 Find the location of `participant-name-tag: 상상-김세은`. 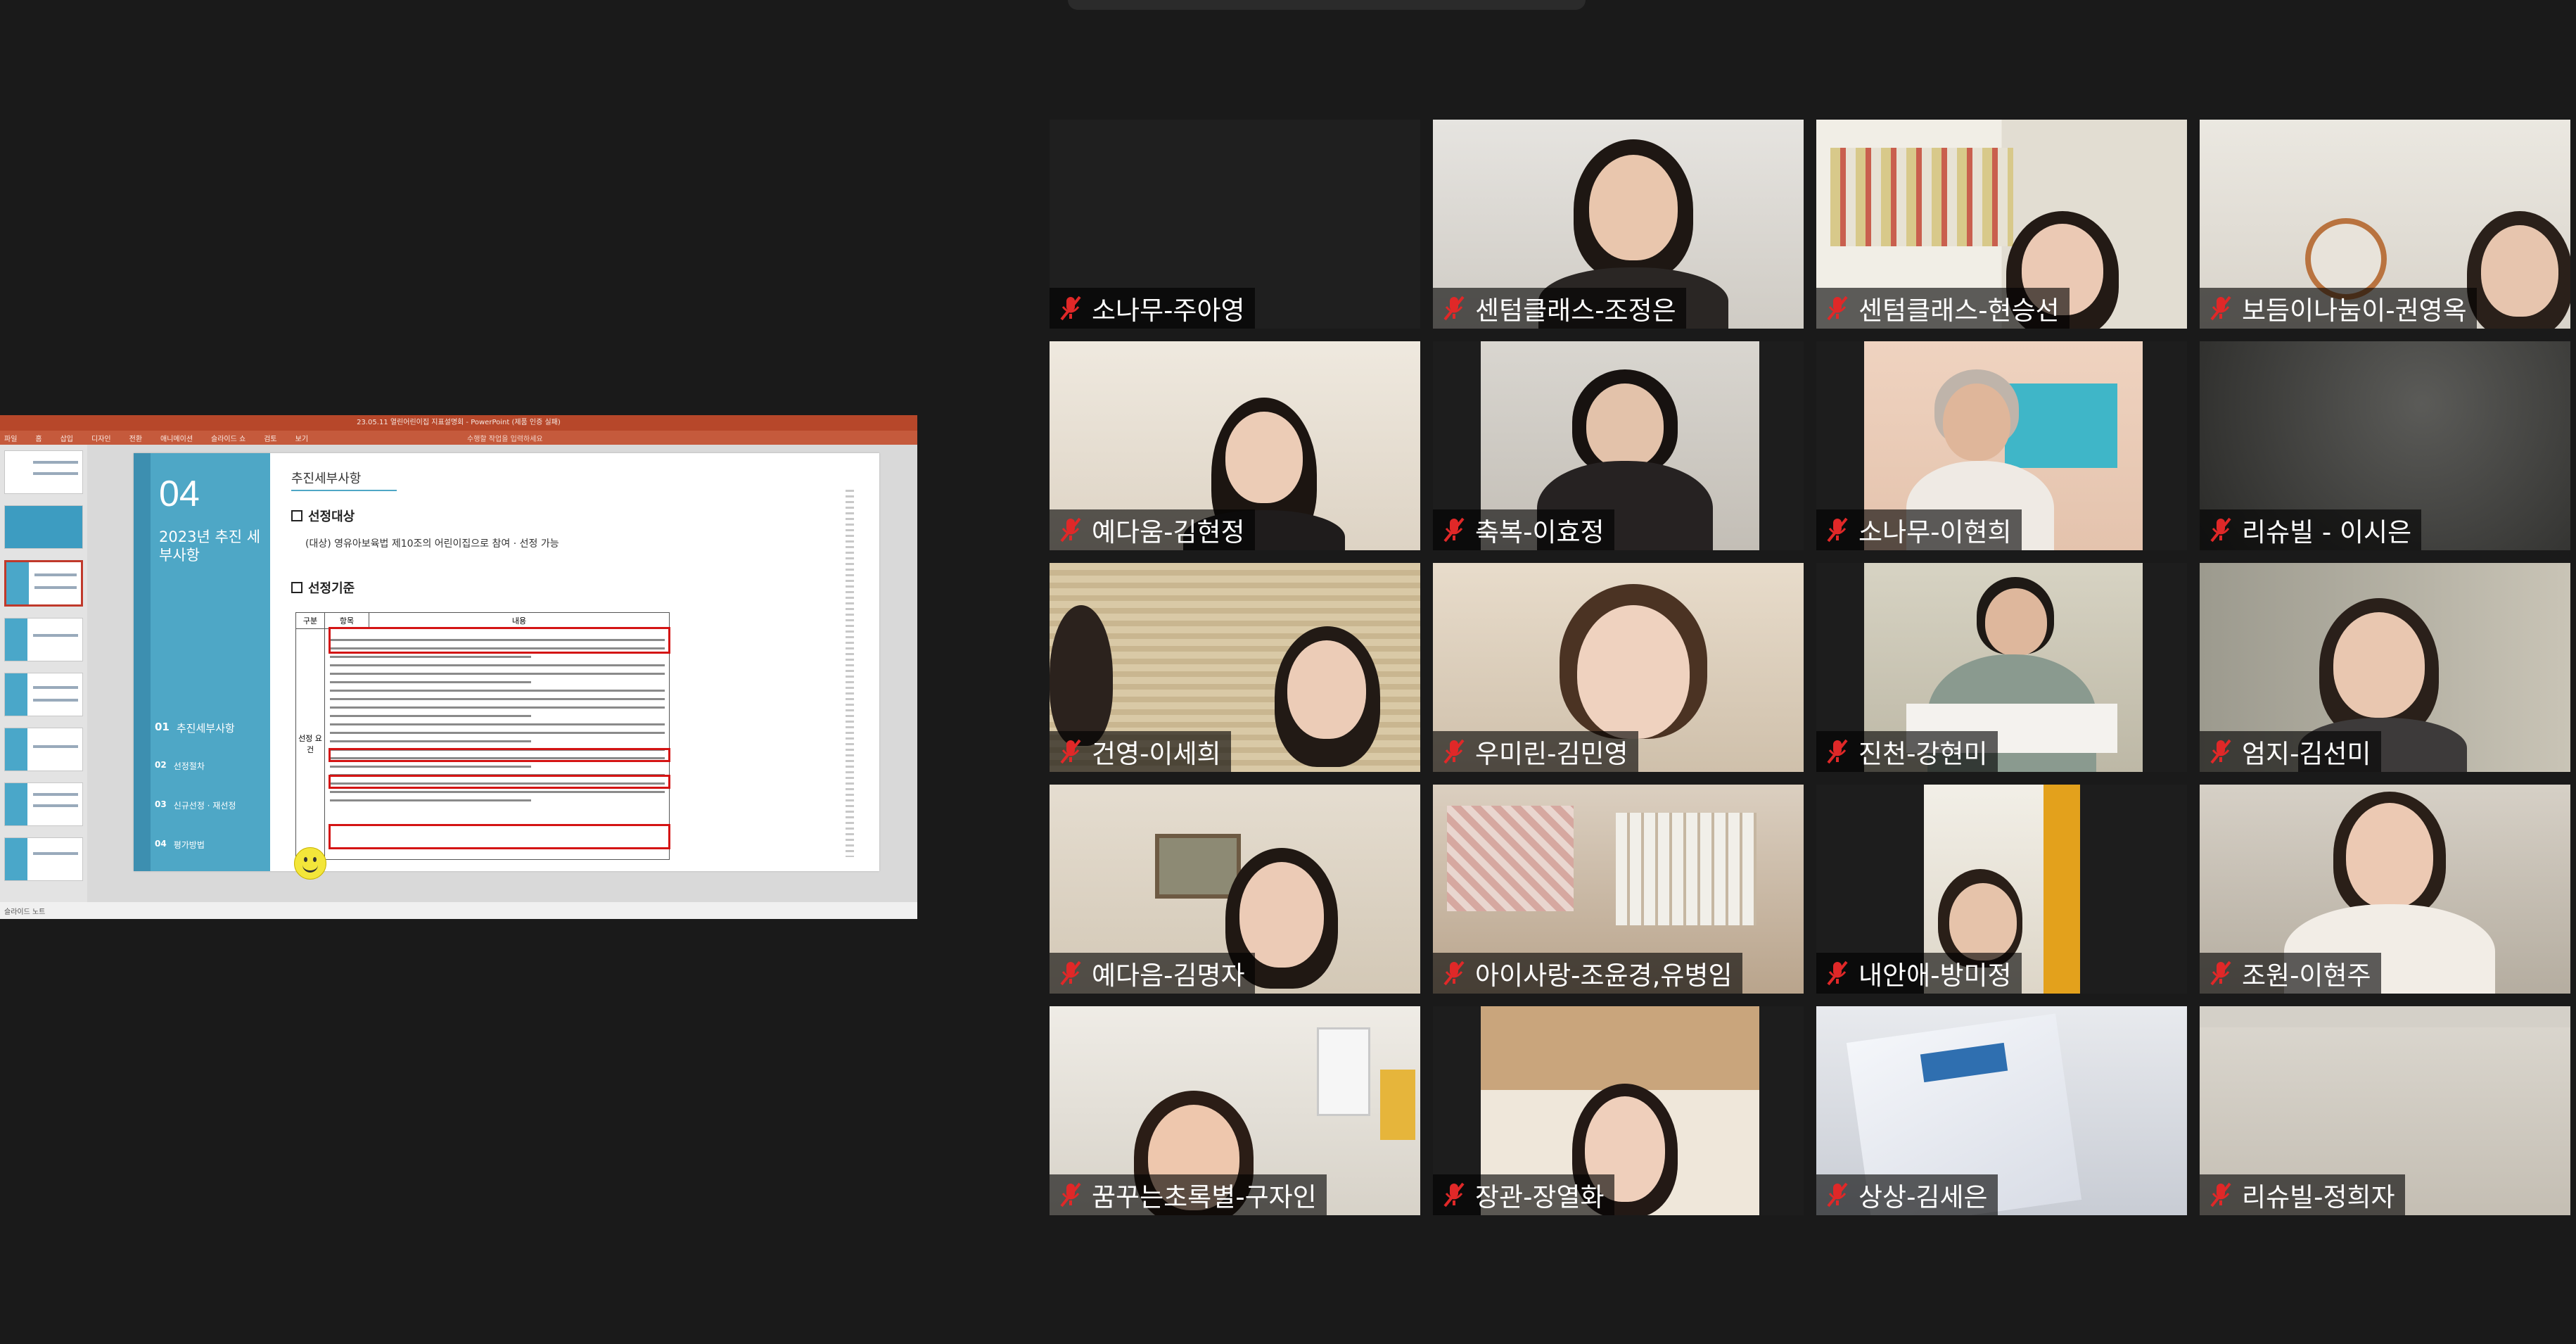

participant-name-tag: 상상-김세은 is located at coordinates (1907, 1194).